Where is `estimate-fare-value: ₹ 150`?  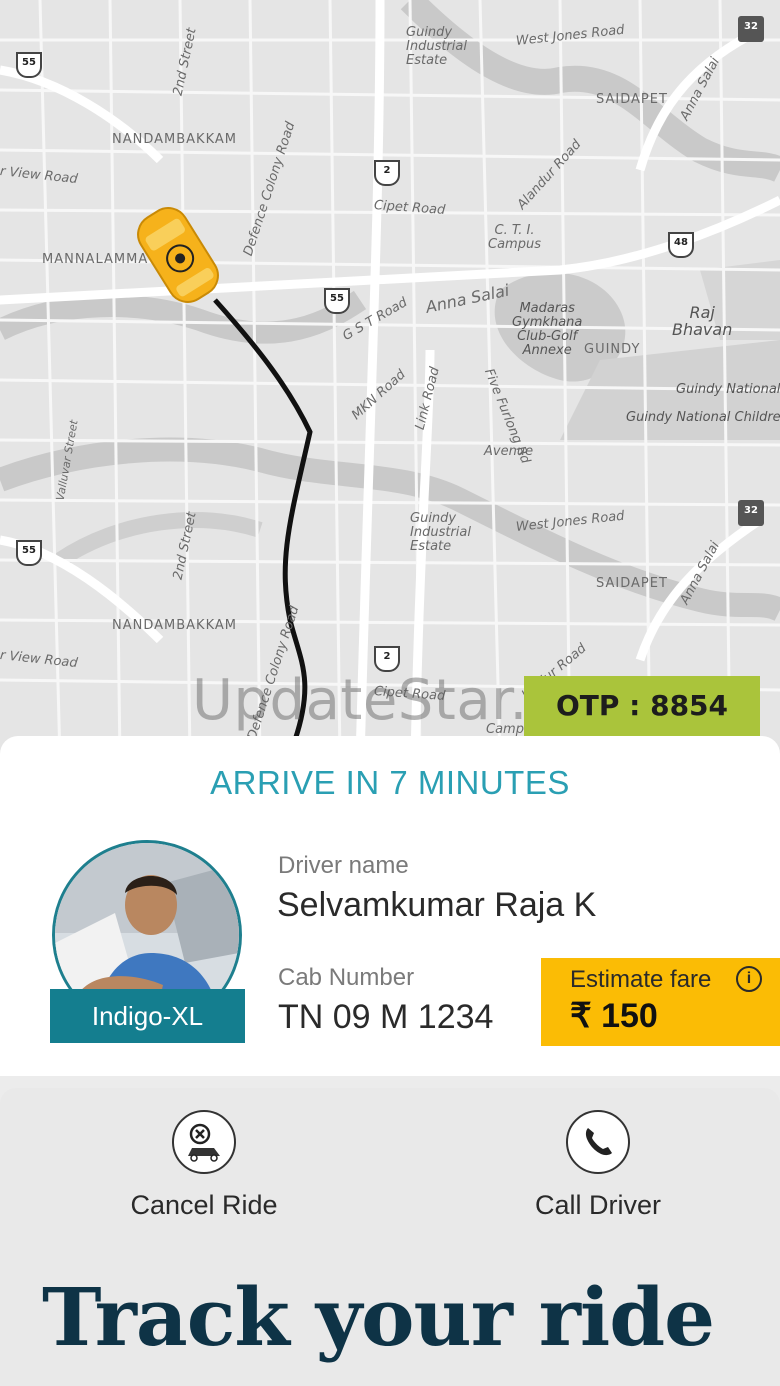 estimate-fare-value: ₹ 150 is located at coordinates (614, 1016).